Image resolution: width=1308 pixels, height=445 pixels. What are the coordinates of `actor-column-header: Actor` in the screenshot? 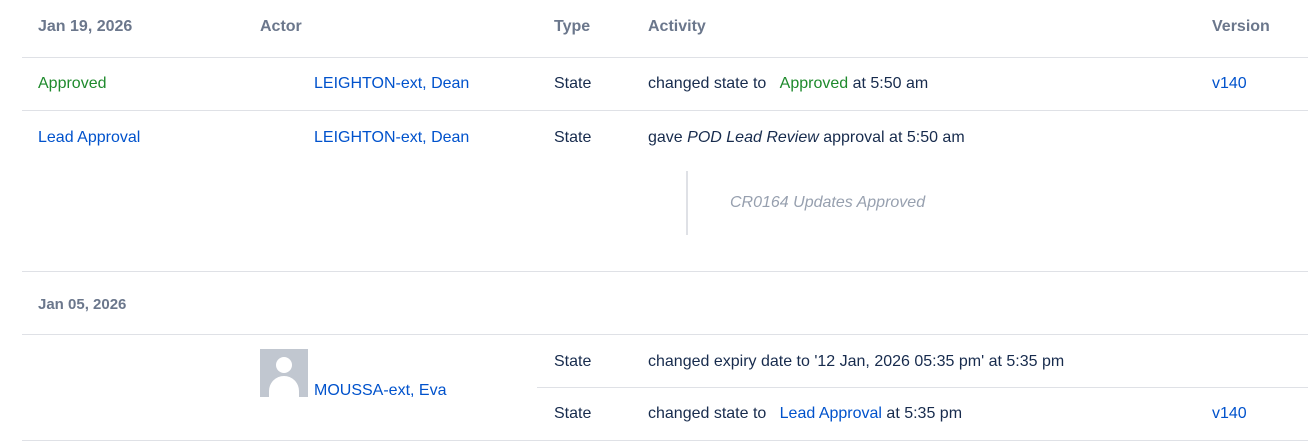 It's located at (281, 26).